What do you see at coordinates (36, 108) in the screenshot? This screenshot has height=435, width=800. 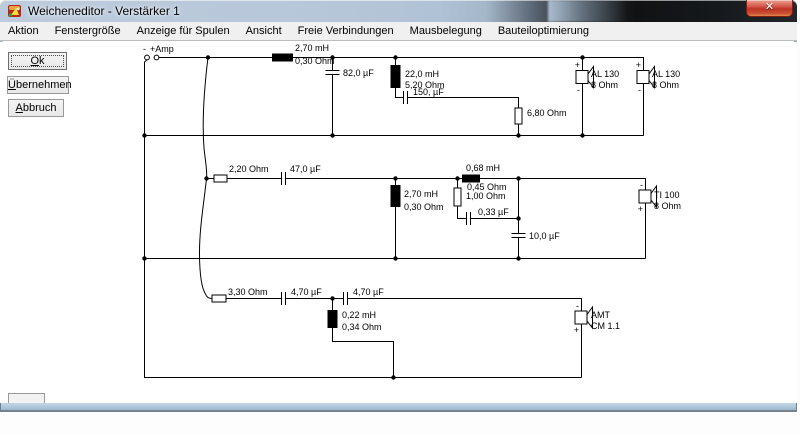 I see `abbruch-button: Abbruch` at bounding box center [36, 108].